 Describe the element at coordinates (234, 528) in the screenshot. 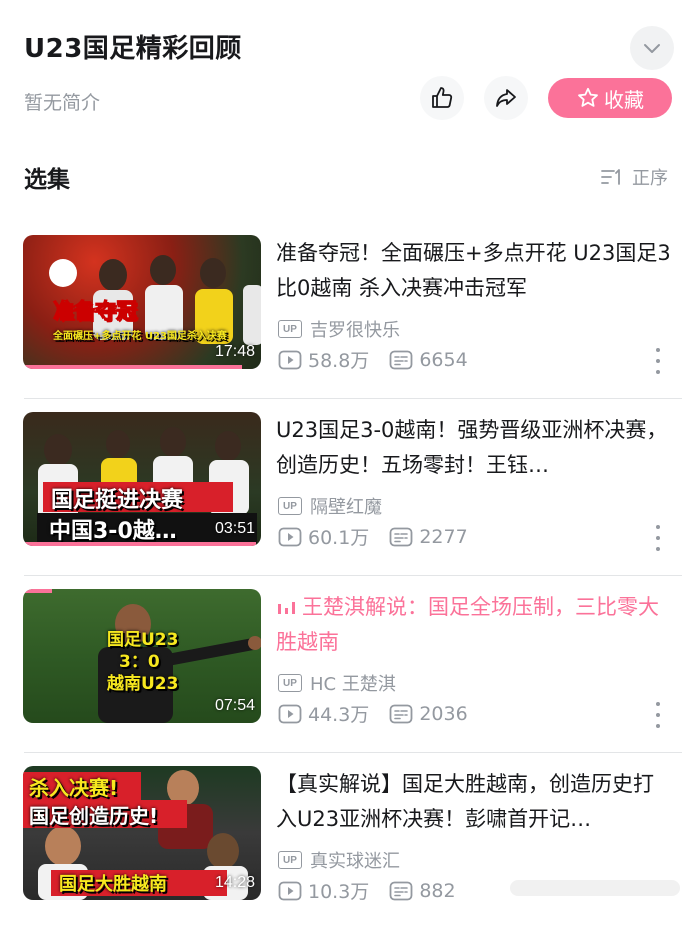

I see `duration-badge: 03:51` at that location.